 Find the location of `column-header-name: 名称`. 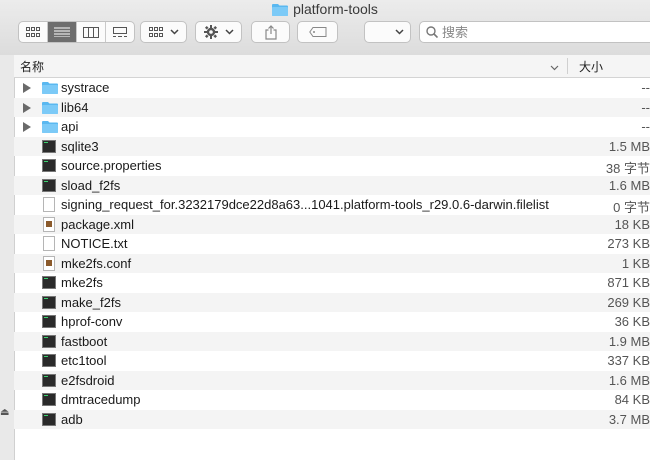

column-header-name: 名称 is located at coordinates (32, 66).